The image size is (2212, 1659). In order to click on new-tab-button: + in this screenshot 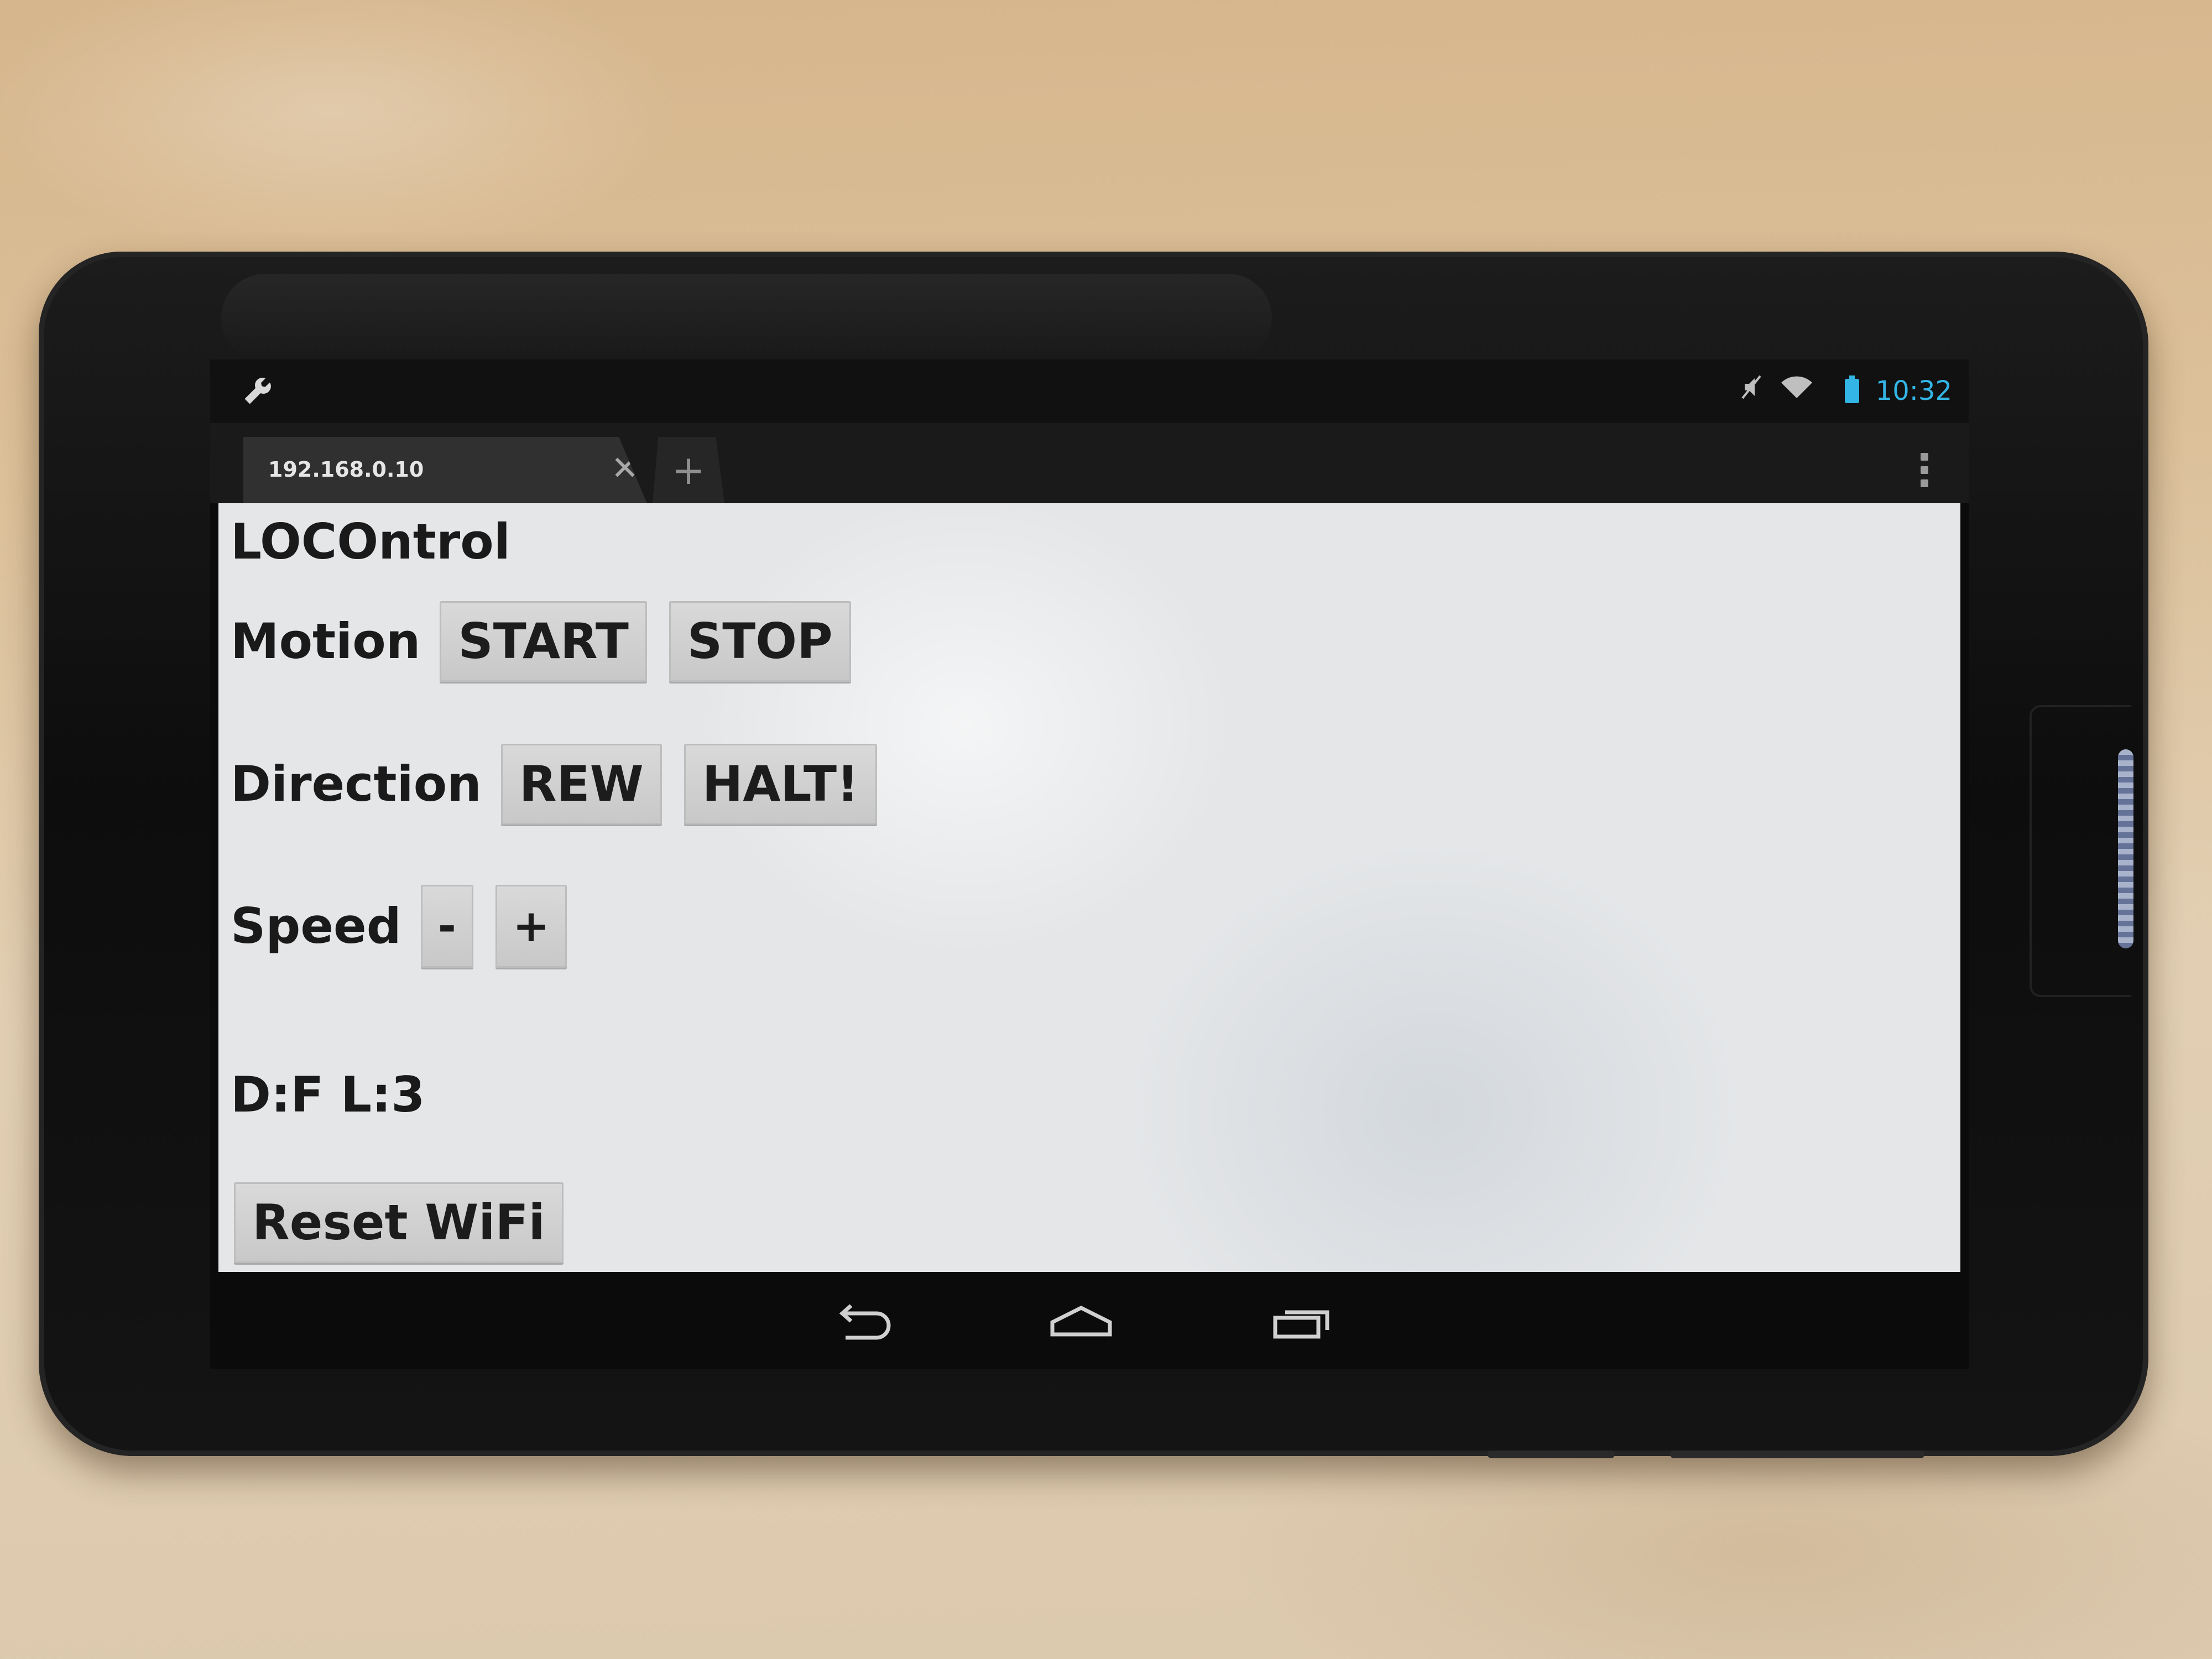, I will do `click(688, 470)`.